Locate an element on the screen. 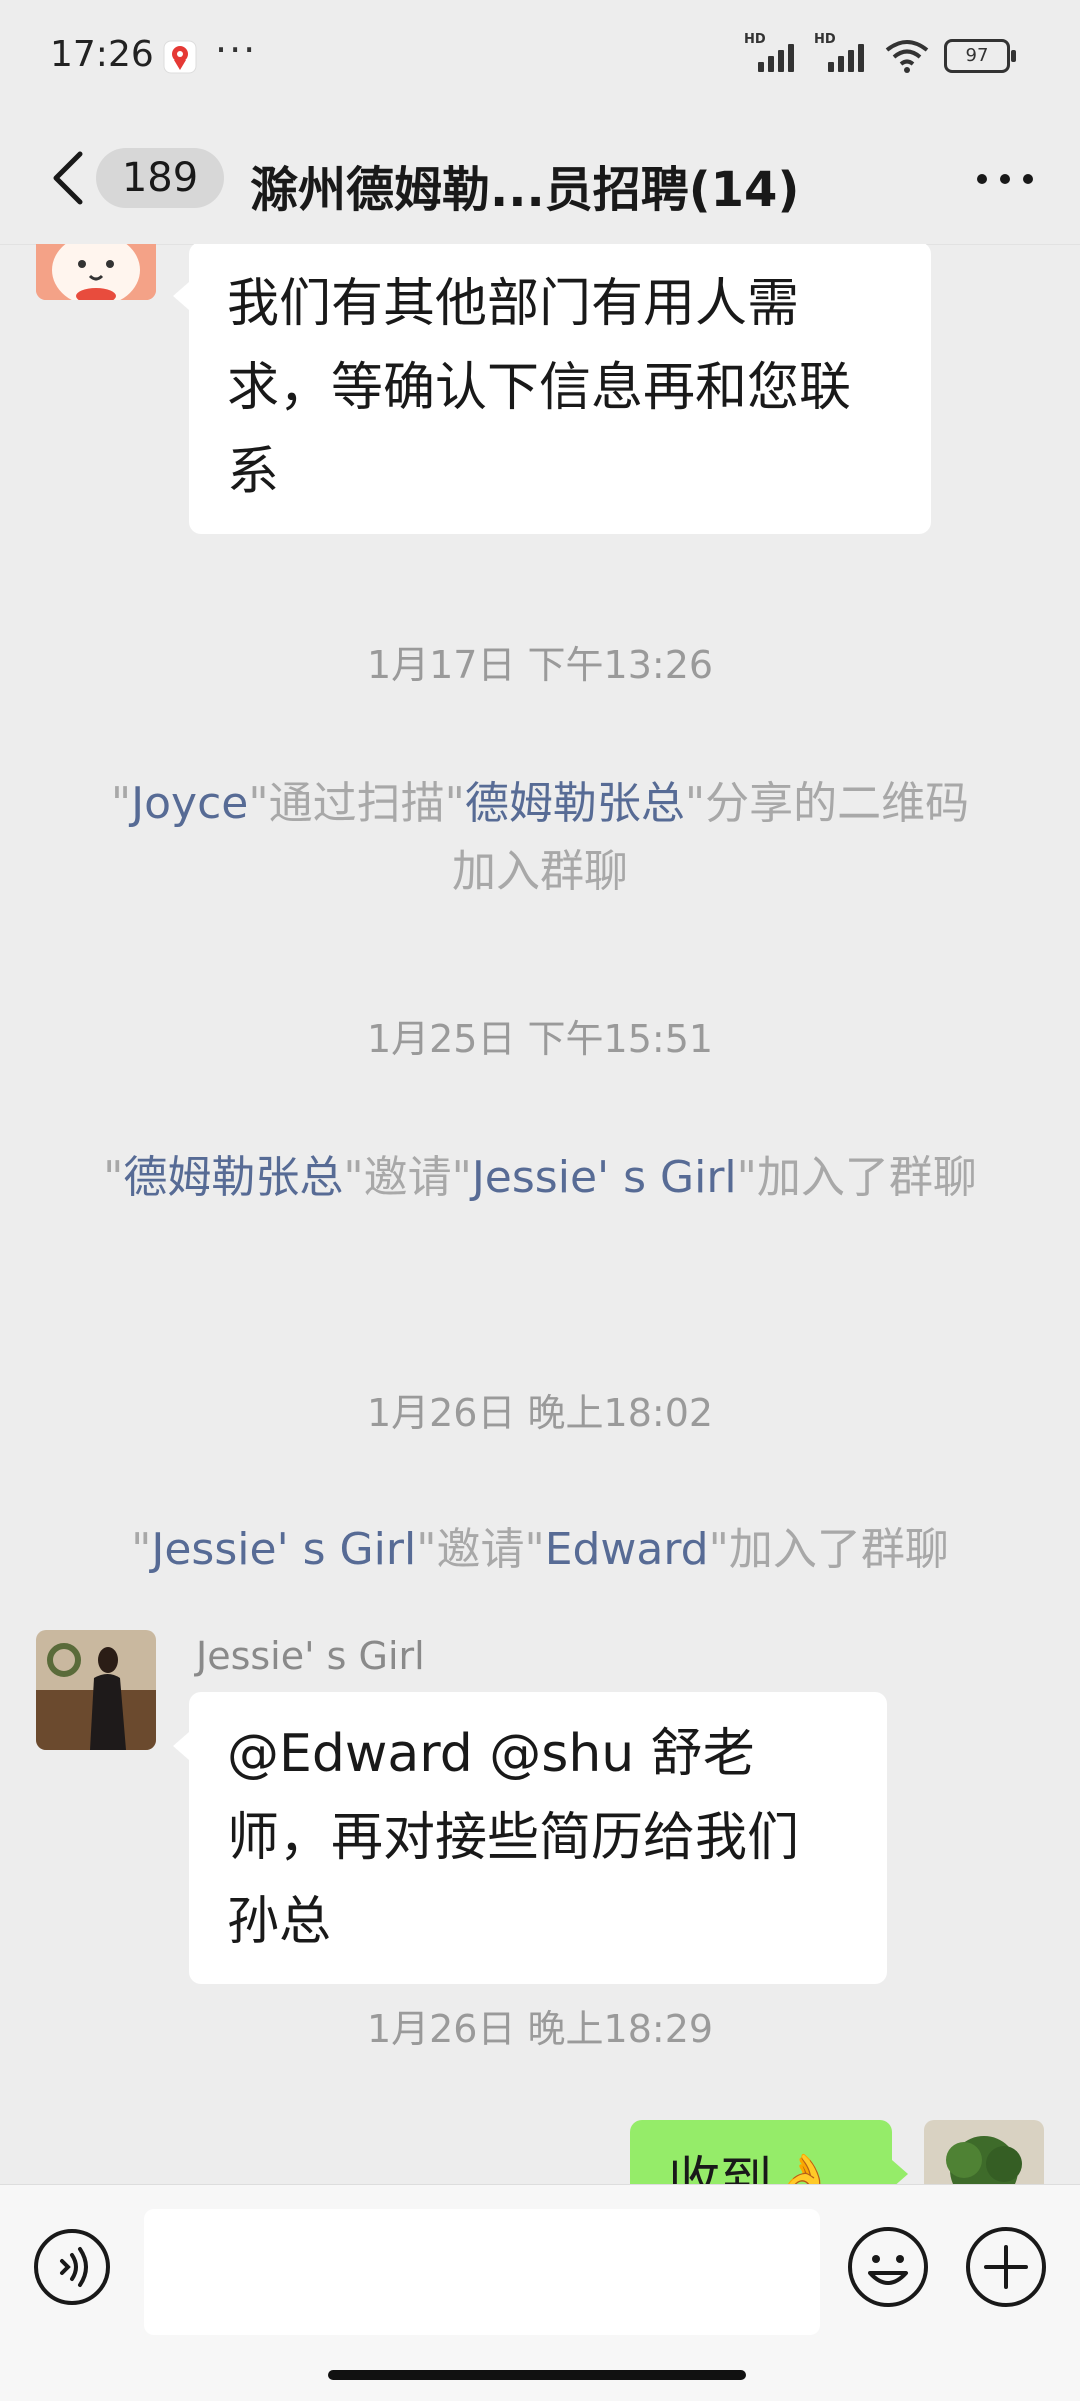 The image size is (1080, 2401). emoji-icon is located at coordinates (888, 2267).